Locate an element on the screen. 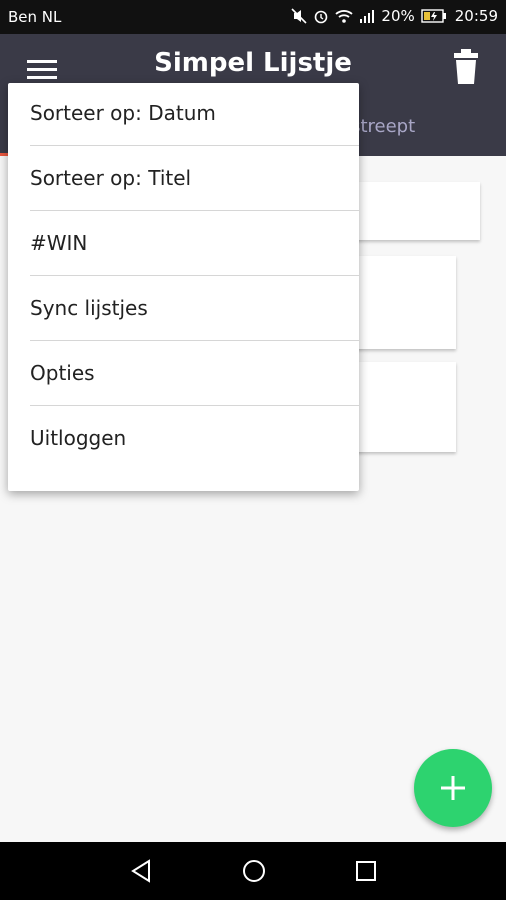  battery-percent: 20% is located at coordinates (398, 16).